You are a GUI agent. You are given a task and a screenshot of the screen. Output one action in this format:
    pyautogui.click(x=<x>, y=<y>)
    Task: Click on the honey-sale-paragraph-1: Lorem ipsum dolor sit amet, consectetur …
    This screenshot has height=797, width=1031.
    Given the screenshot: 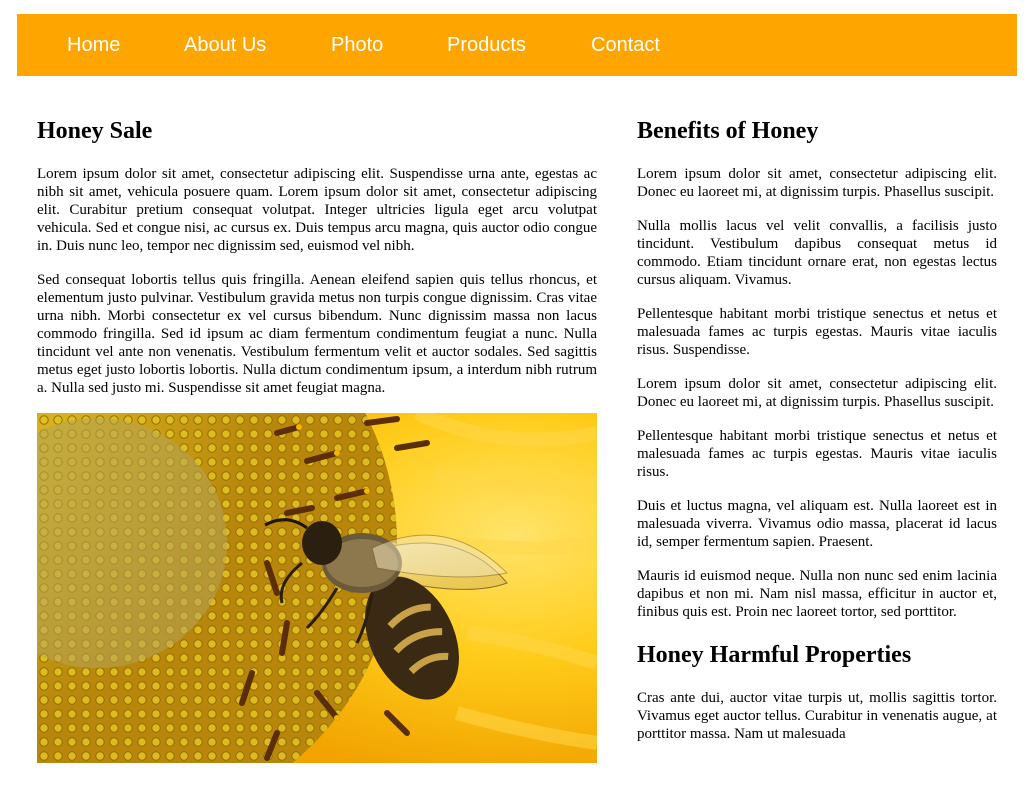 What is the action you would take?
    pyautogui.click(x=317, y=210)
    